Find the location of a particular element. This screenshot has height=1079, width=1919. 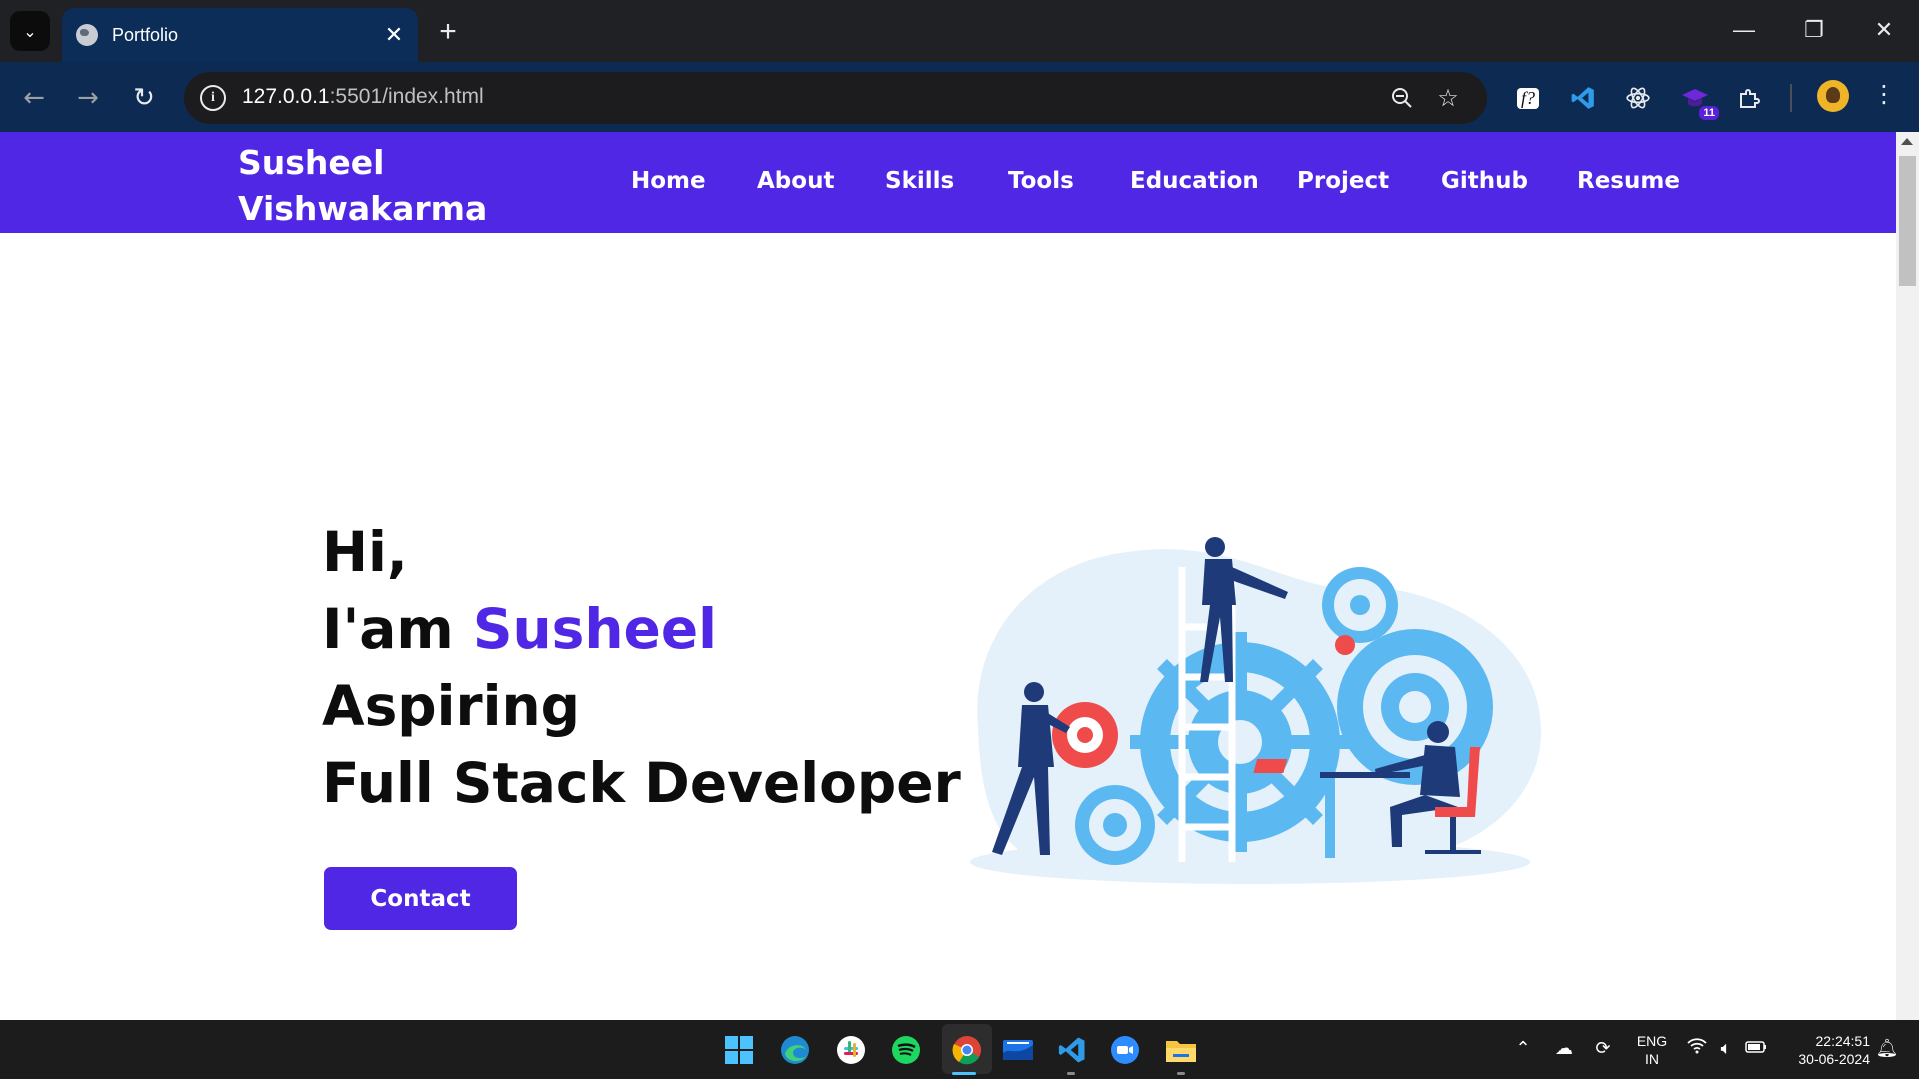

windows-taskbar: ⌃ ☁ ⟳ ENG IN 🔈︎ 22:24:51 30-06-2024 🔔︎ is located at coordinates (959, 1049).